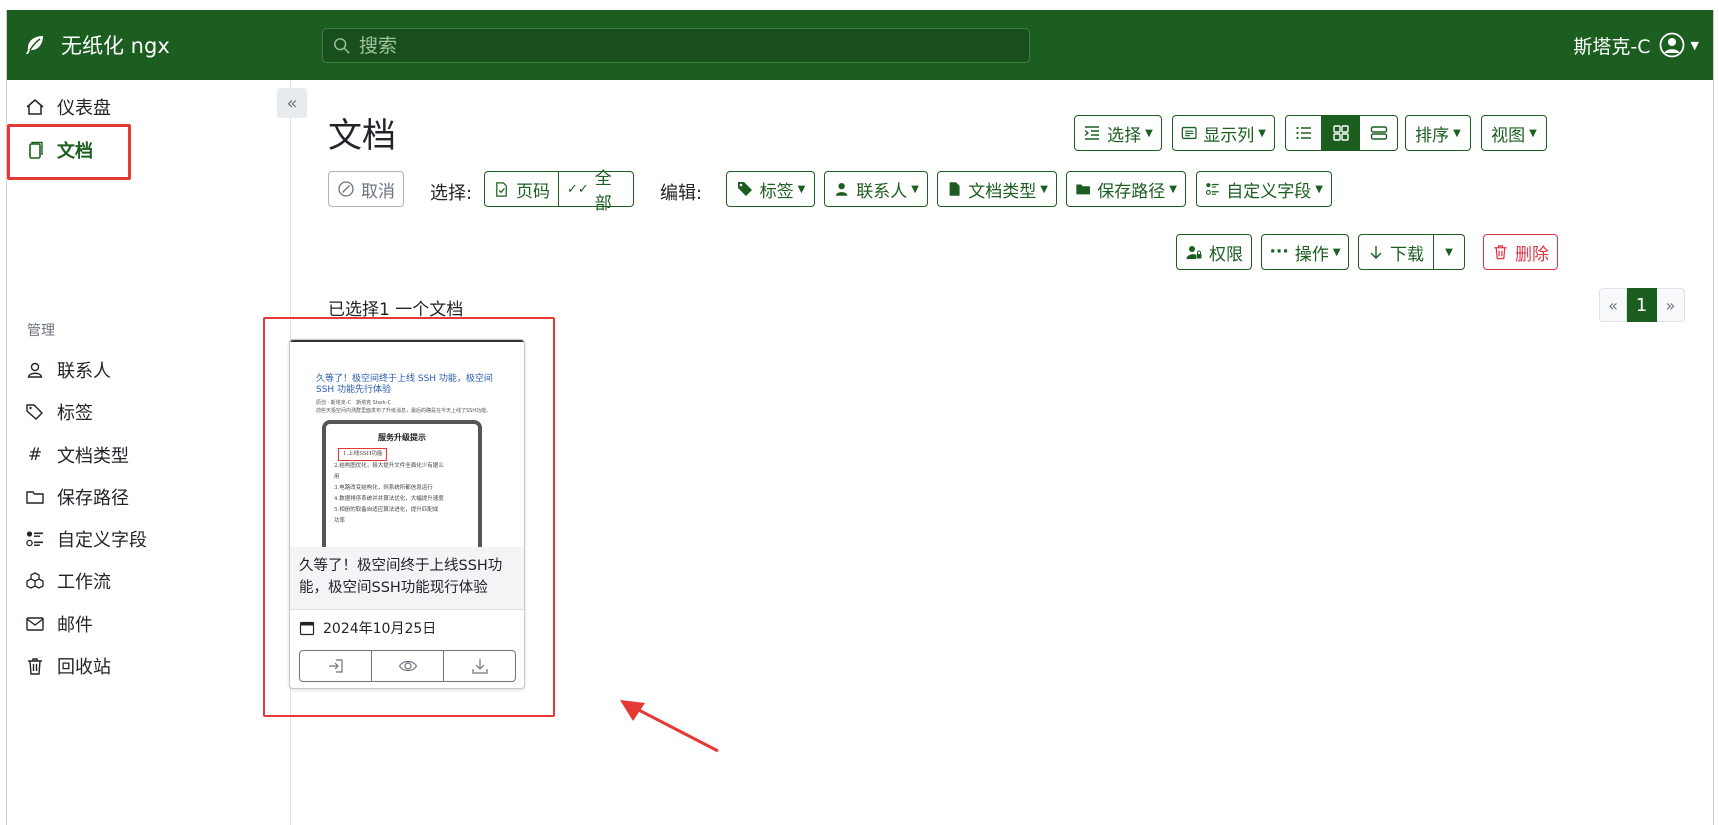 The width and height of the screenshot is (1719, 825). I want to click on notice-line: 功率, so click(340, 521).